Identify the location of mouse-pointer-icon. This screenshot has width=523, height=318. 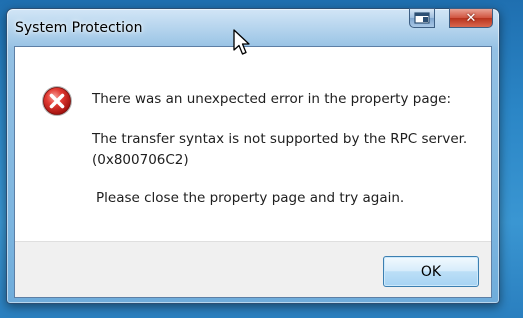
(241, 42).